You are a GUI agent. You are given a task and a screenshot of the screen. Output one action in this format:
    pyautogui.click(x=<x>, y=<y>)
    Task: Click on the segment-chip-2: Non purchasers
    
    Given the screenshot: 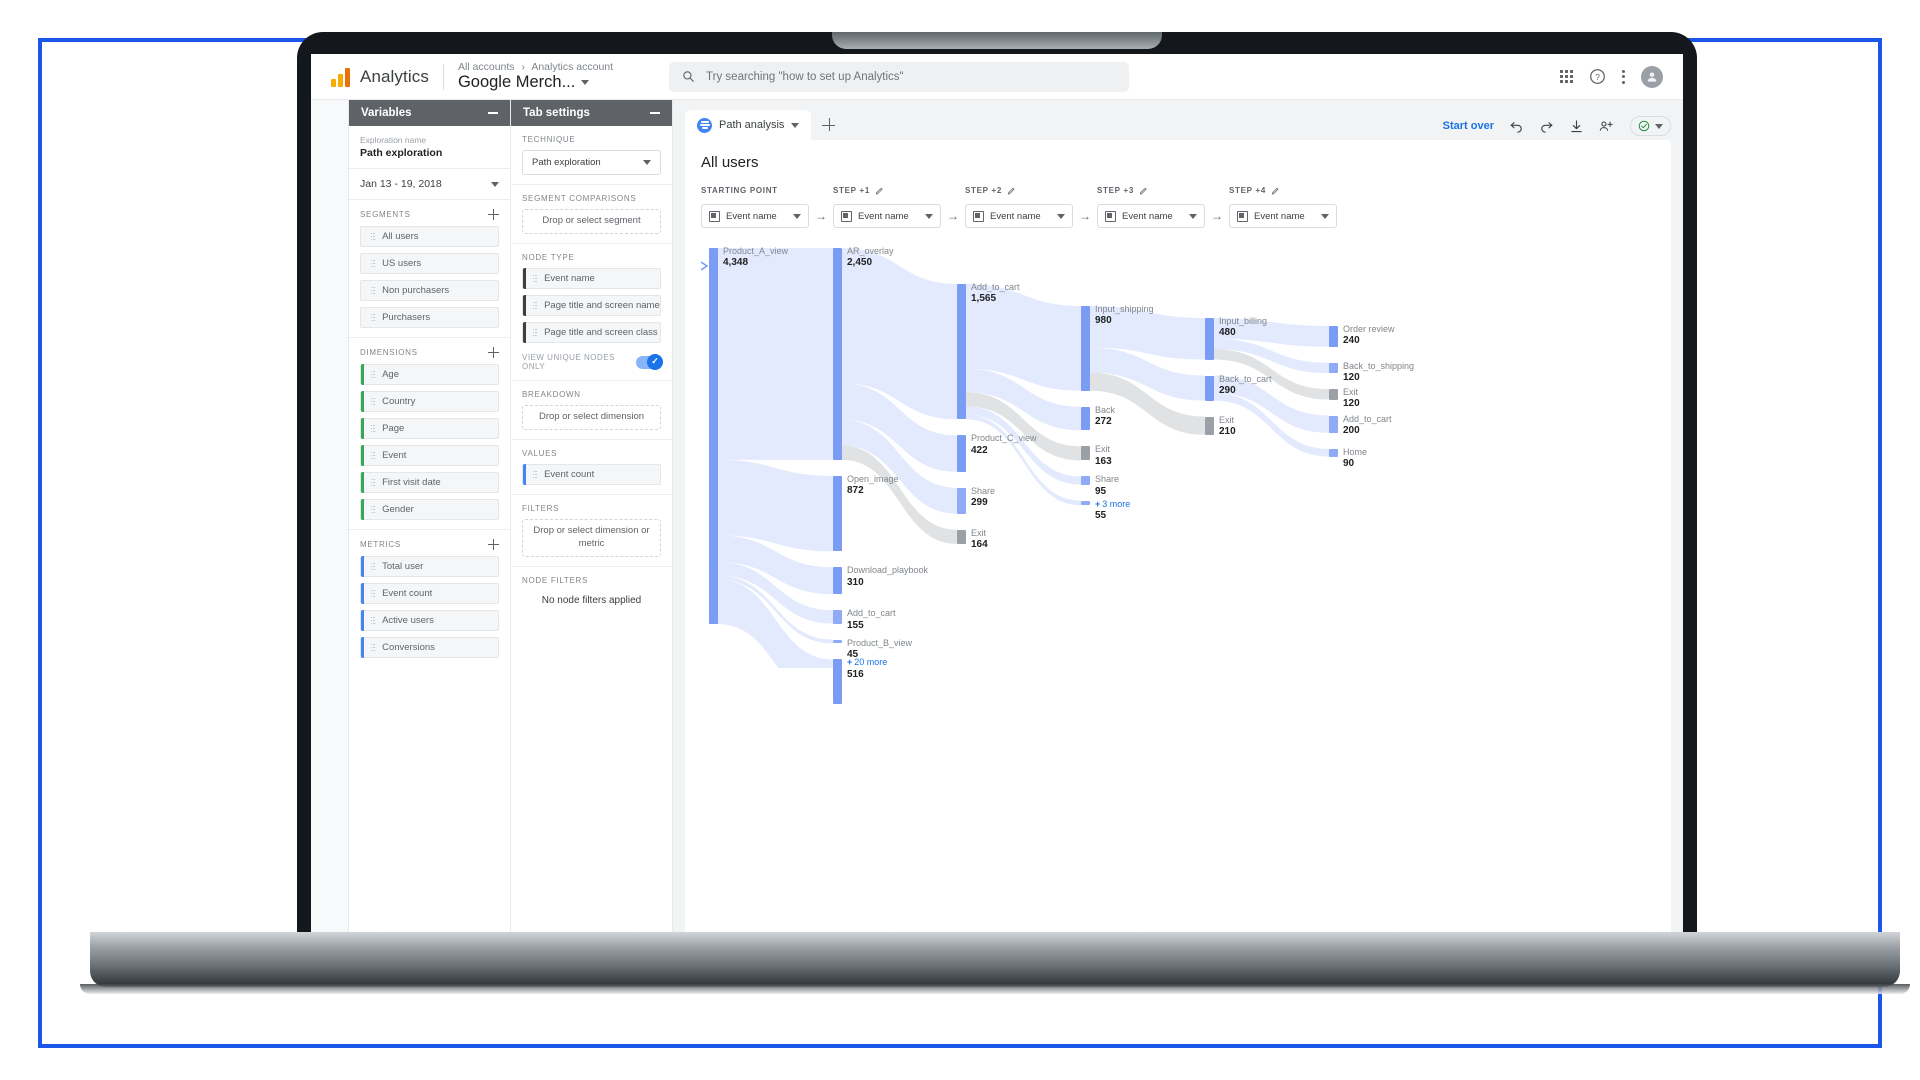 What is the action you would take?
    pyautogui.click(x=429, y=290)
    